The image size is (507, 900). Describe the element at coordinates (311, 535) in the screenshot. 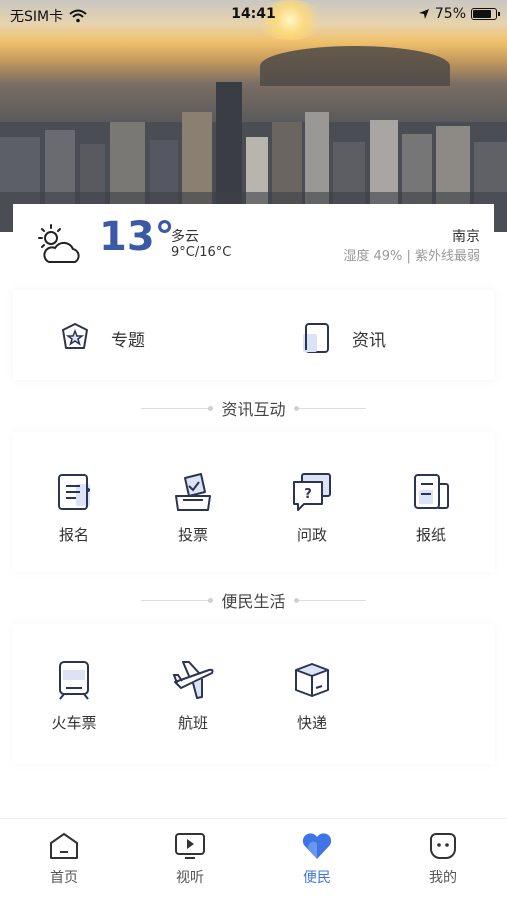

I see `grid-item-label: 问政` at that location.